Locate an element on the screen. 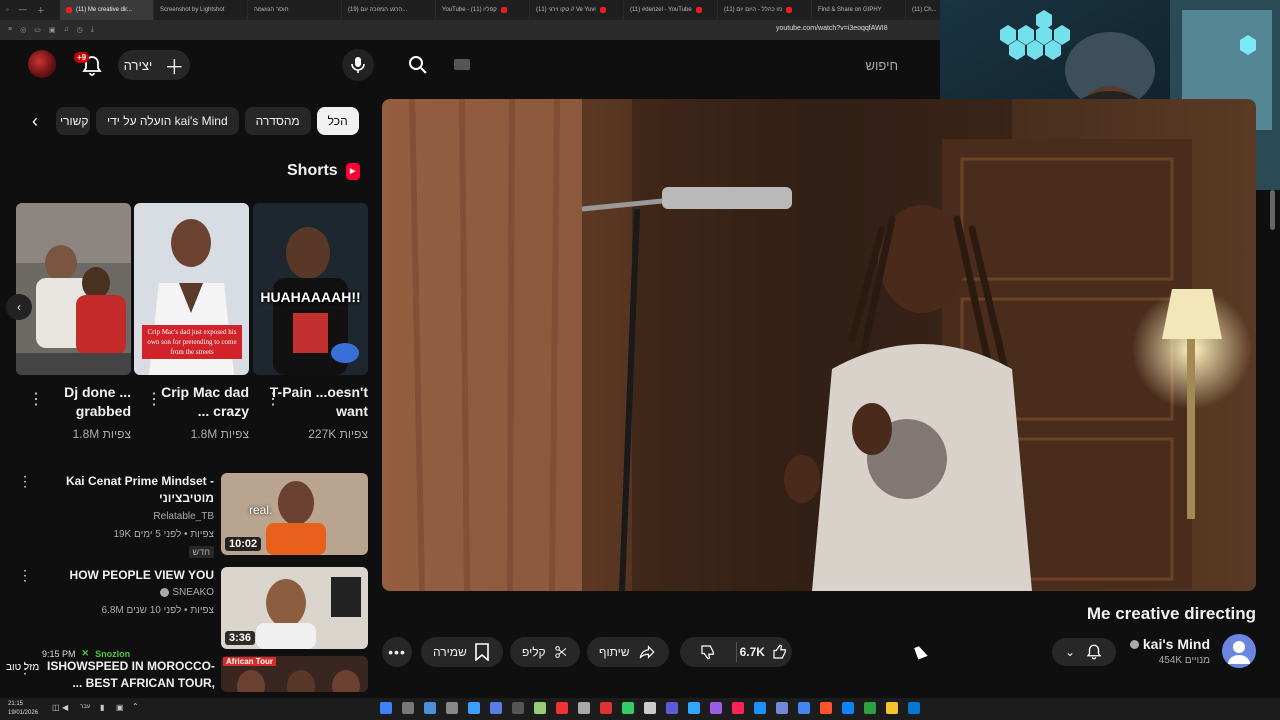  browser-tab: Find & Share on GIPHY is located at coordinates (859, 10).